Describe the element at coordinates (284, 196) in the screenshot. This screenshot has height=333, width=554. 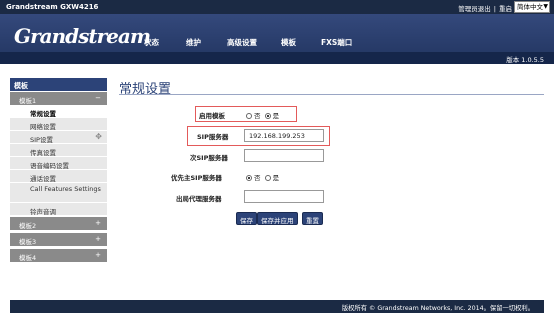
I see `outbound-proxy-input` at that location.